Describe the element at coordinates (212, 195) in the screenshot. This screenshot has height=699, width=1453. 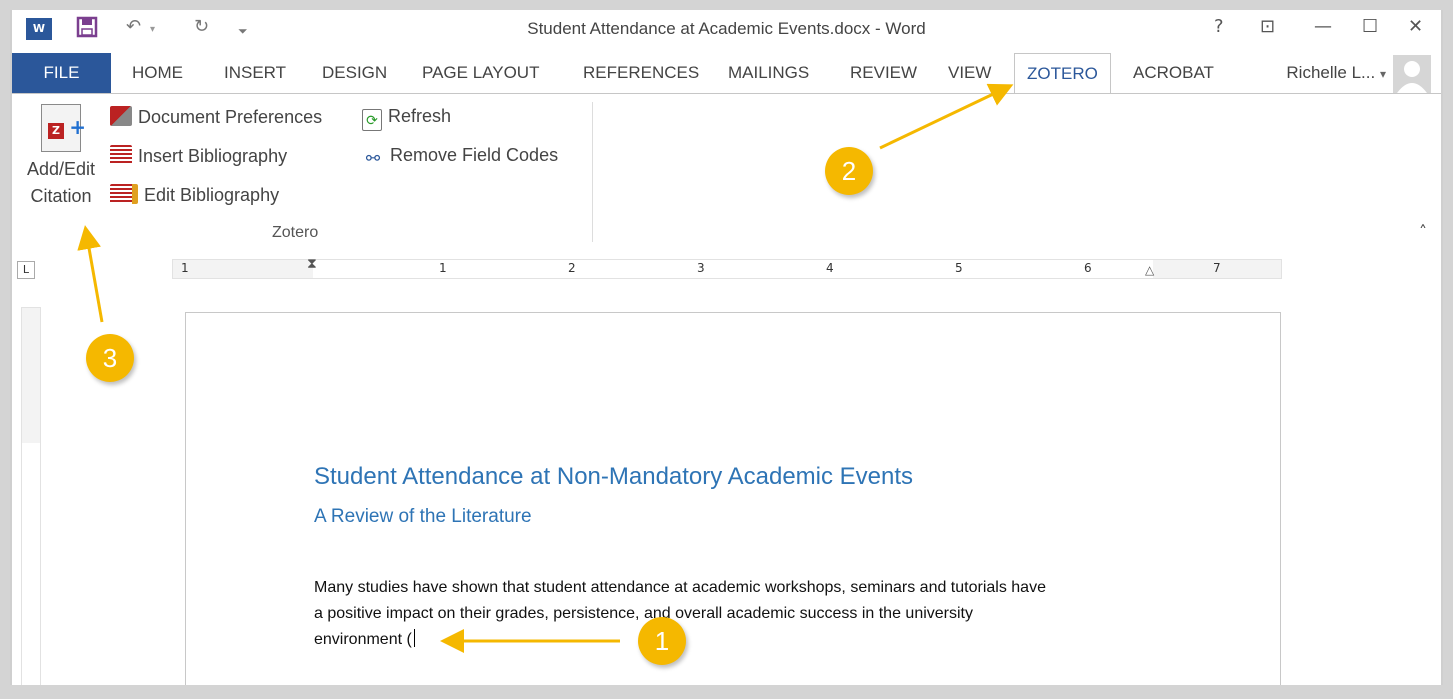
I see `edit-bibliography-label: Edit Bibliography` at that location.